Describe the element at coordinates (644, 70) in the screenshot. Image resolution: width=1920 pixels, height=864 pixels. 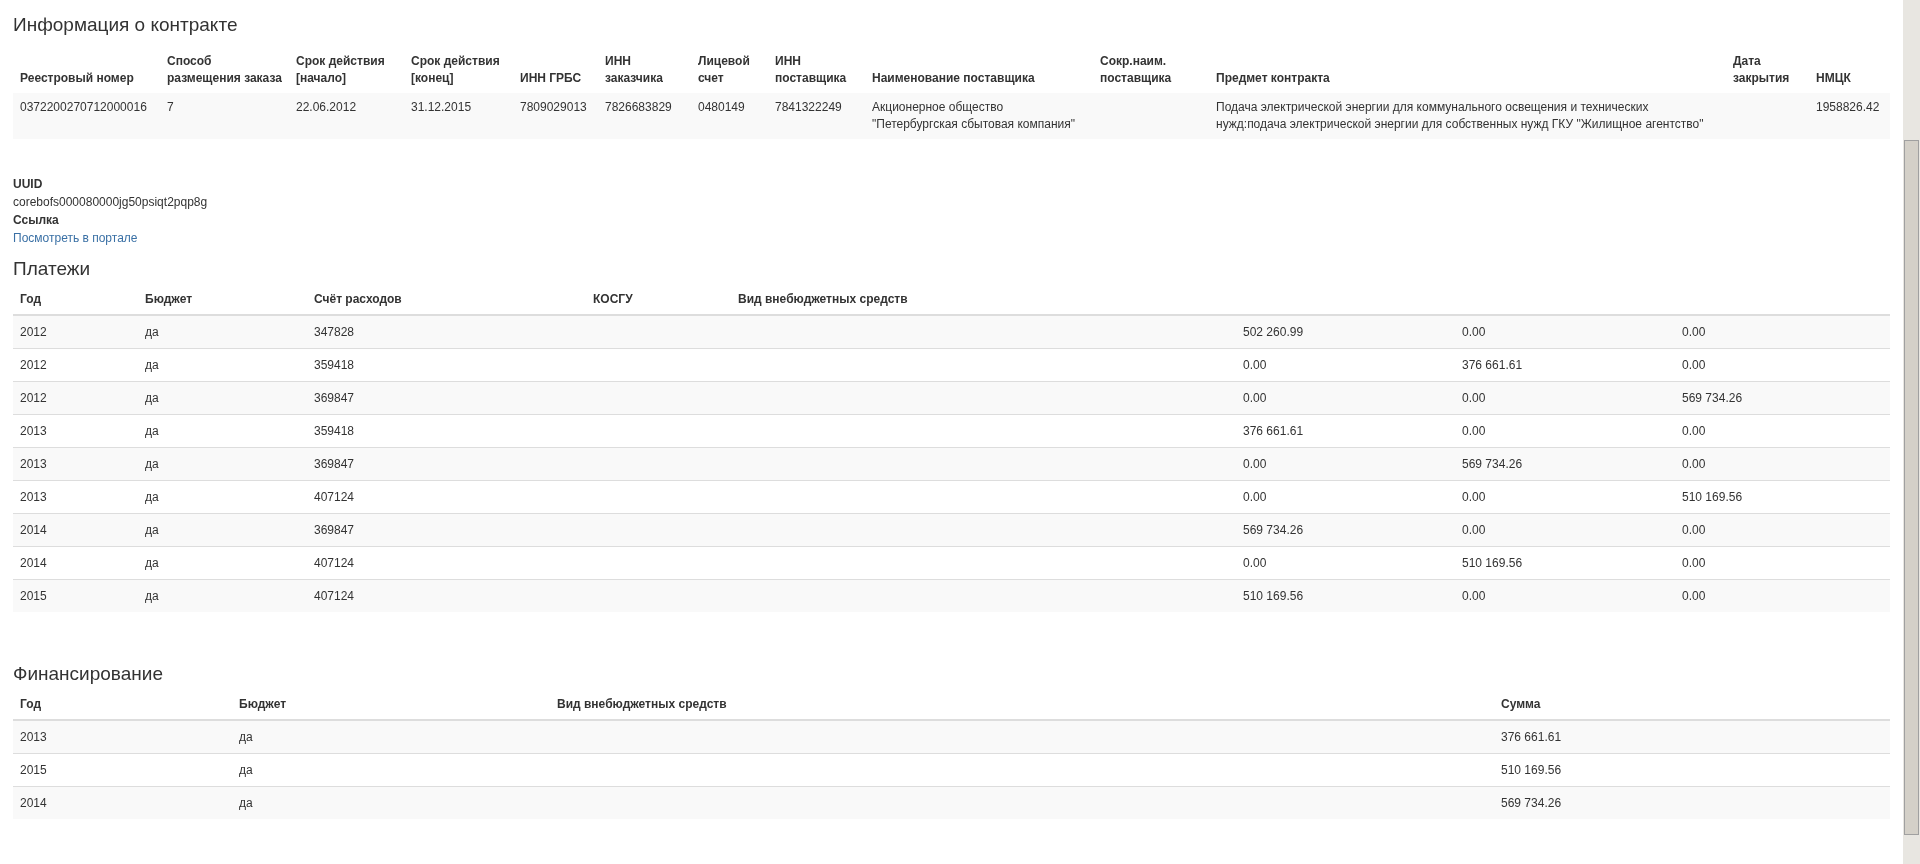
I see `column-header: ИНН заказчика` at that location.